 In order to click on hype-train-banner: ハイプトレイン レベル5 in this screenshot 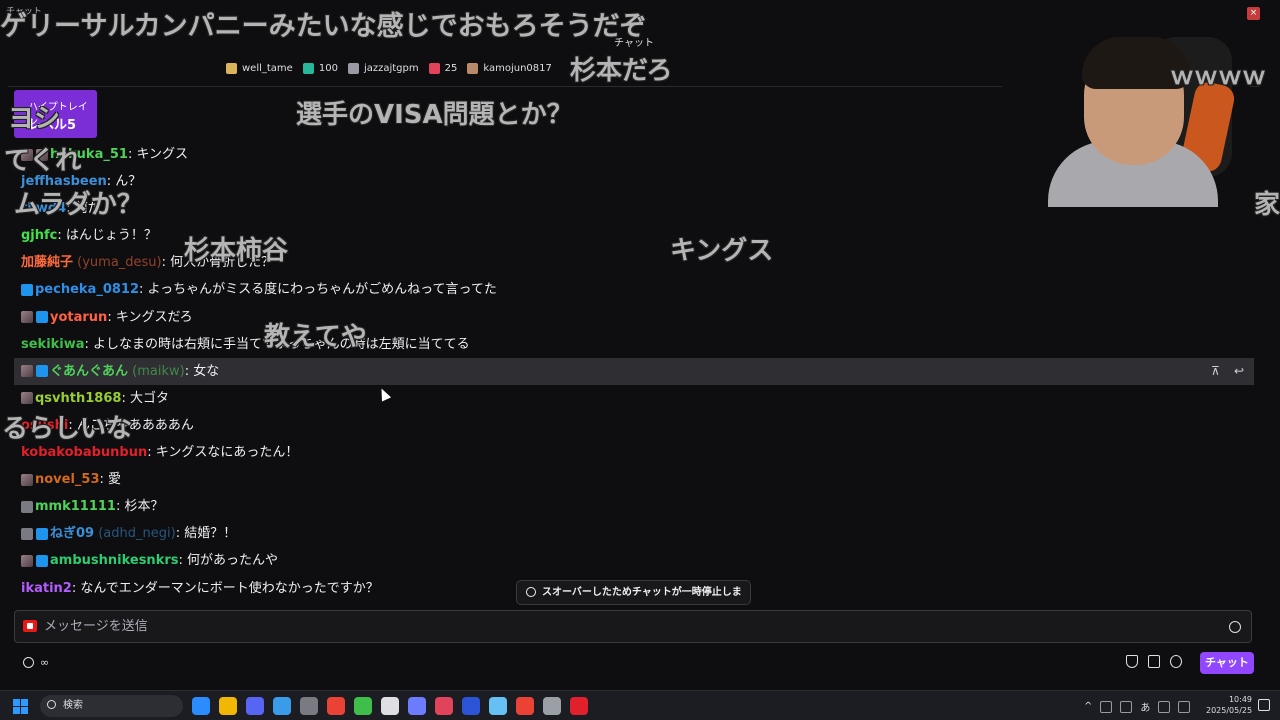, I will do `click(55, 114)`.